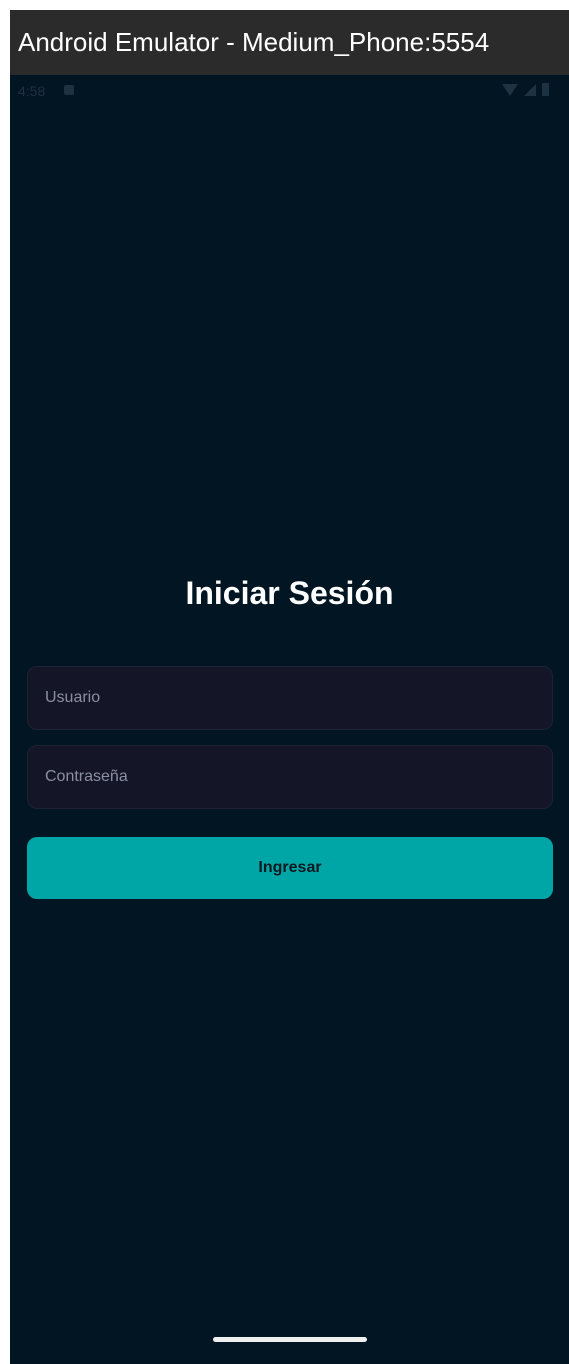 The width and height of the screenshot is (569, 1364). What do you see at coordinates (545, 89) in the screenshot?
I see `battery-icon` at bounding box center [545, 89].